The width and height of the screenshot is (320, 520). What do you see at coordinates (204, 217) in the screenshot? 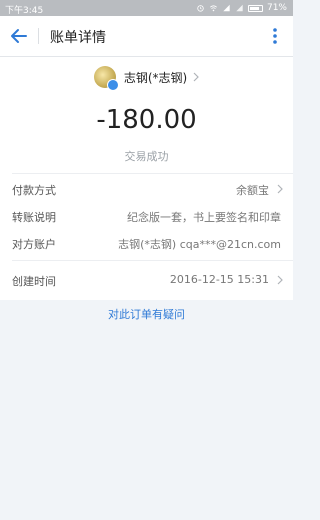
I see `detail-value: 纪念版一套，书上要签名和印章` at bounding box center [204, 217].